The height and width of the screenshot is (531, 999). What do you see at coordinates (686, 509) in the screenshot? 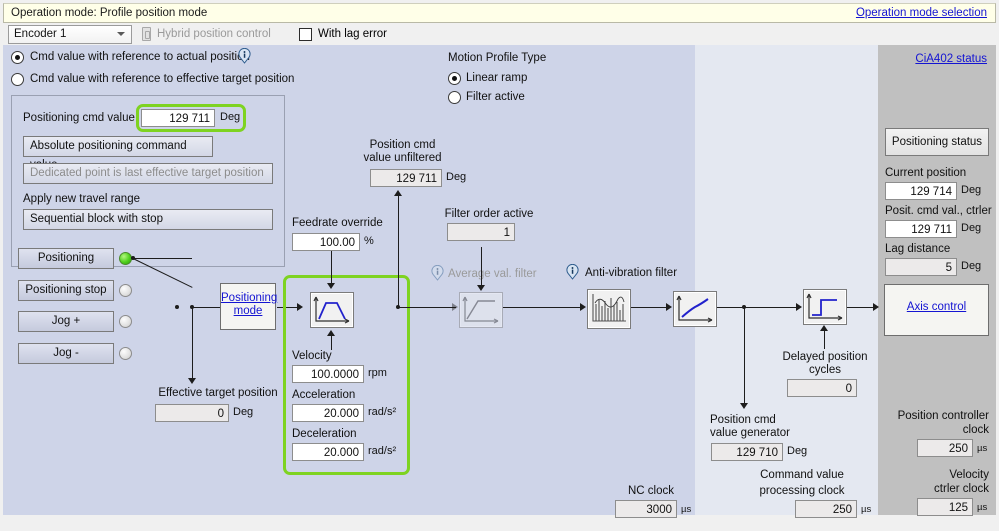
I see `nc-clock-unit: µs` at bounding box center [686, 509].